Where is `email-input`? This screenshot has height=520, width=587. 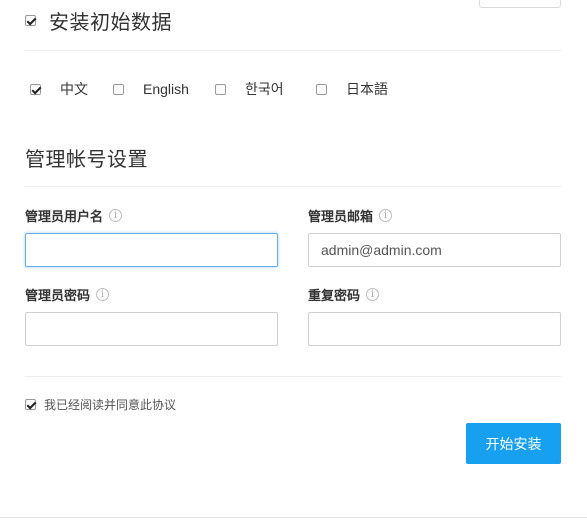
email-input is located at coordinates (434, 250).